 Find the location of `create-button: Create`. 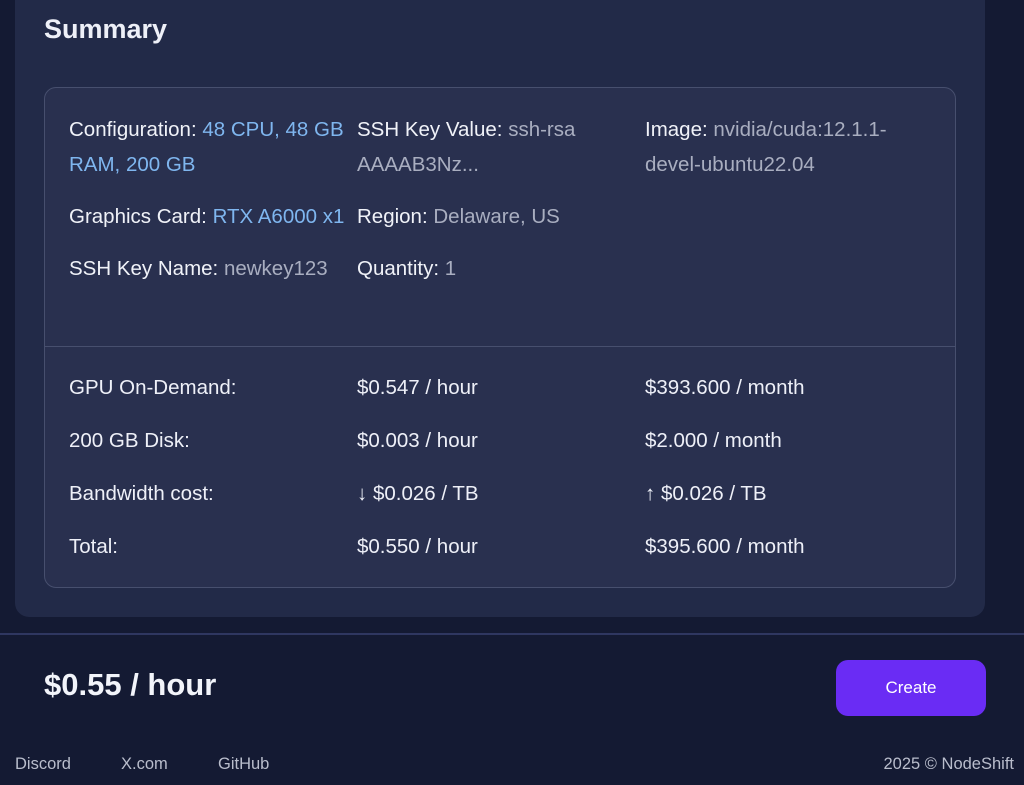

create-button: Create is located at coordinates (911, 688).